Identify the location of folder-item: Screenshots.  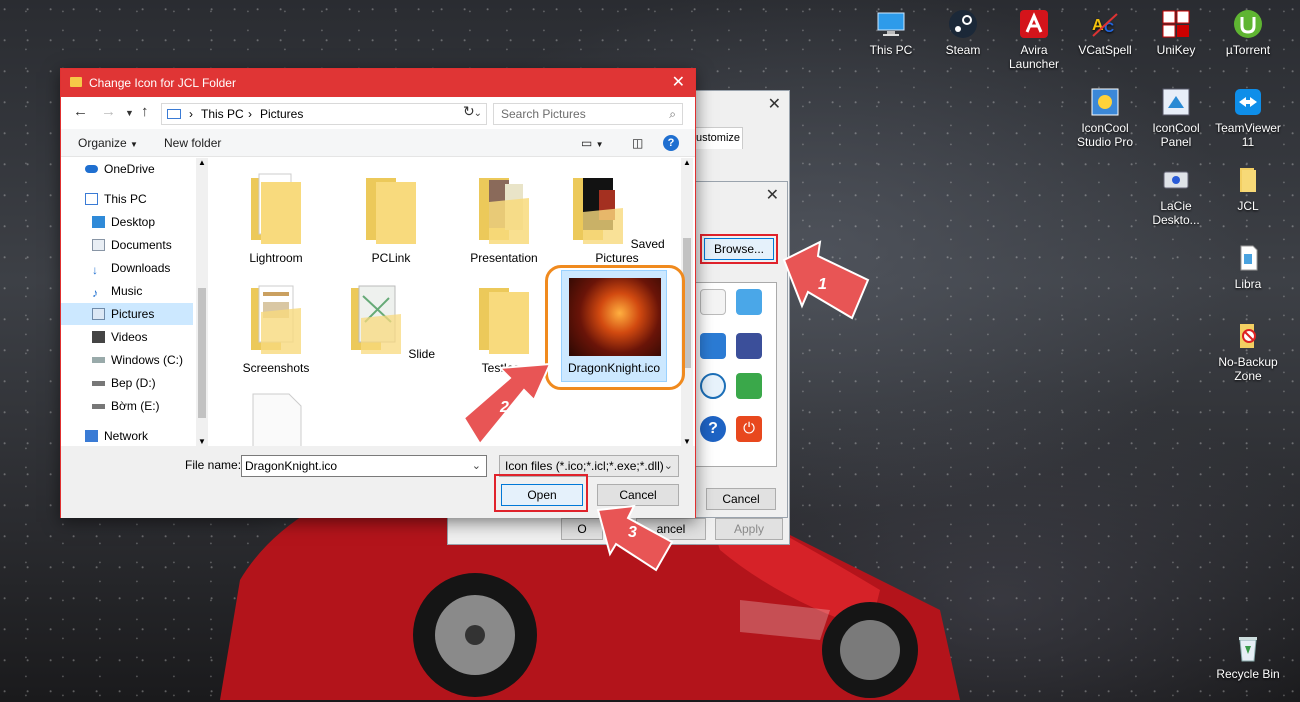
(276, 328).